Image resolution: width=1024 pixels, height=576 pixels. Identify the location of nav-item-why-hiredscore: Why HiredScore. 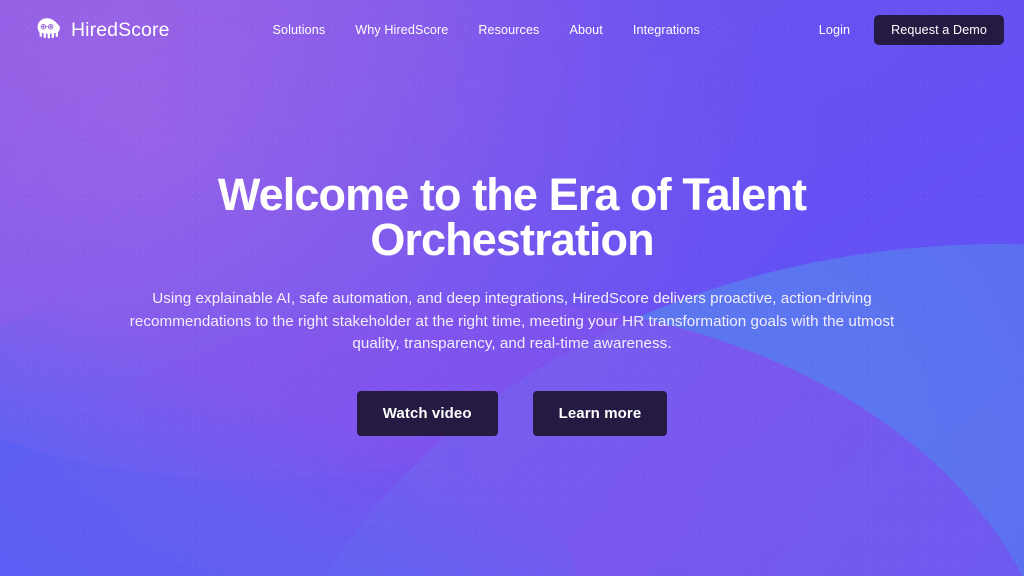
(401, 30).